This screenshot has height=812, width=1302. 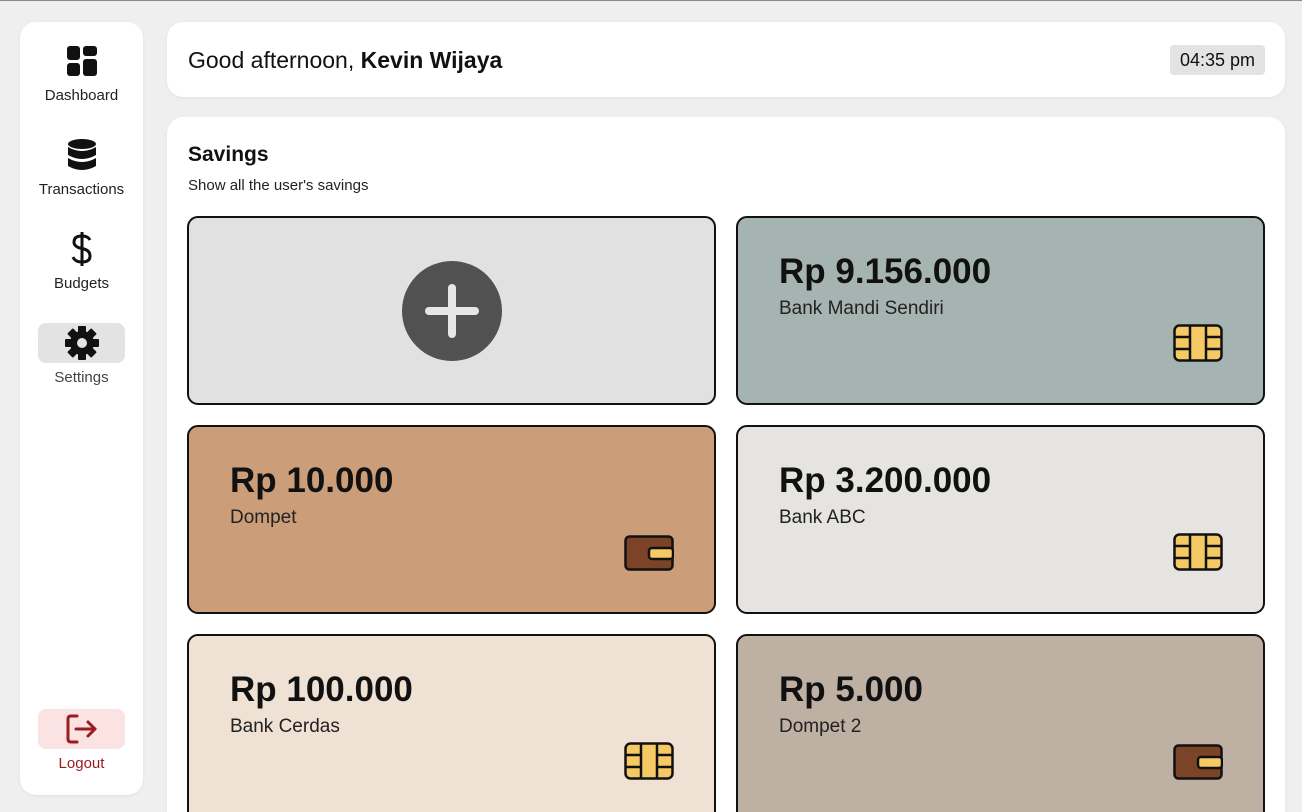 I want to click on user-name: Kevin Wijaya, so click(x=431, y=60).